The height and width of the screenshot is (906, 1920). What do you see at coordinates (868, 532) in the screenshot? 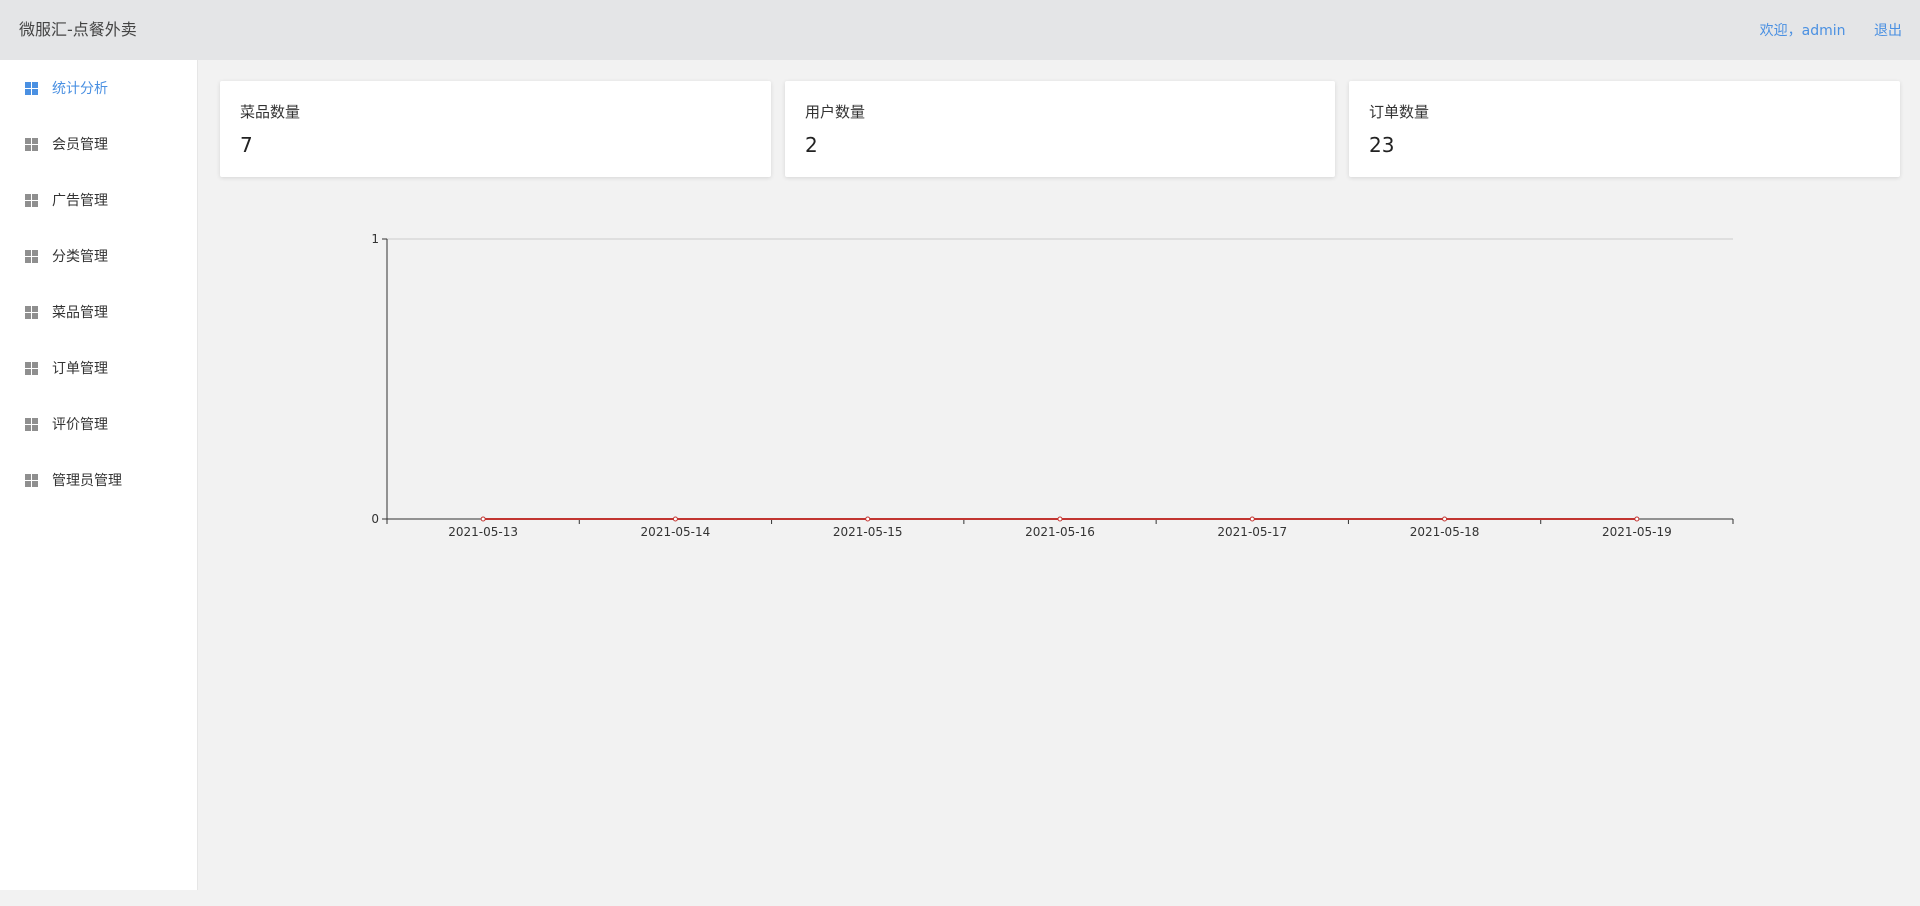
I see `x-tick-label: 2021-05-15` at bounding box center [868, 532].